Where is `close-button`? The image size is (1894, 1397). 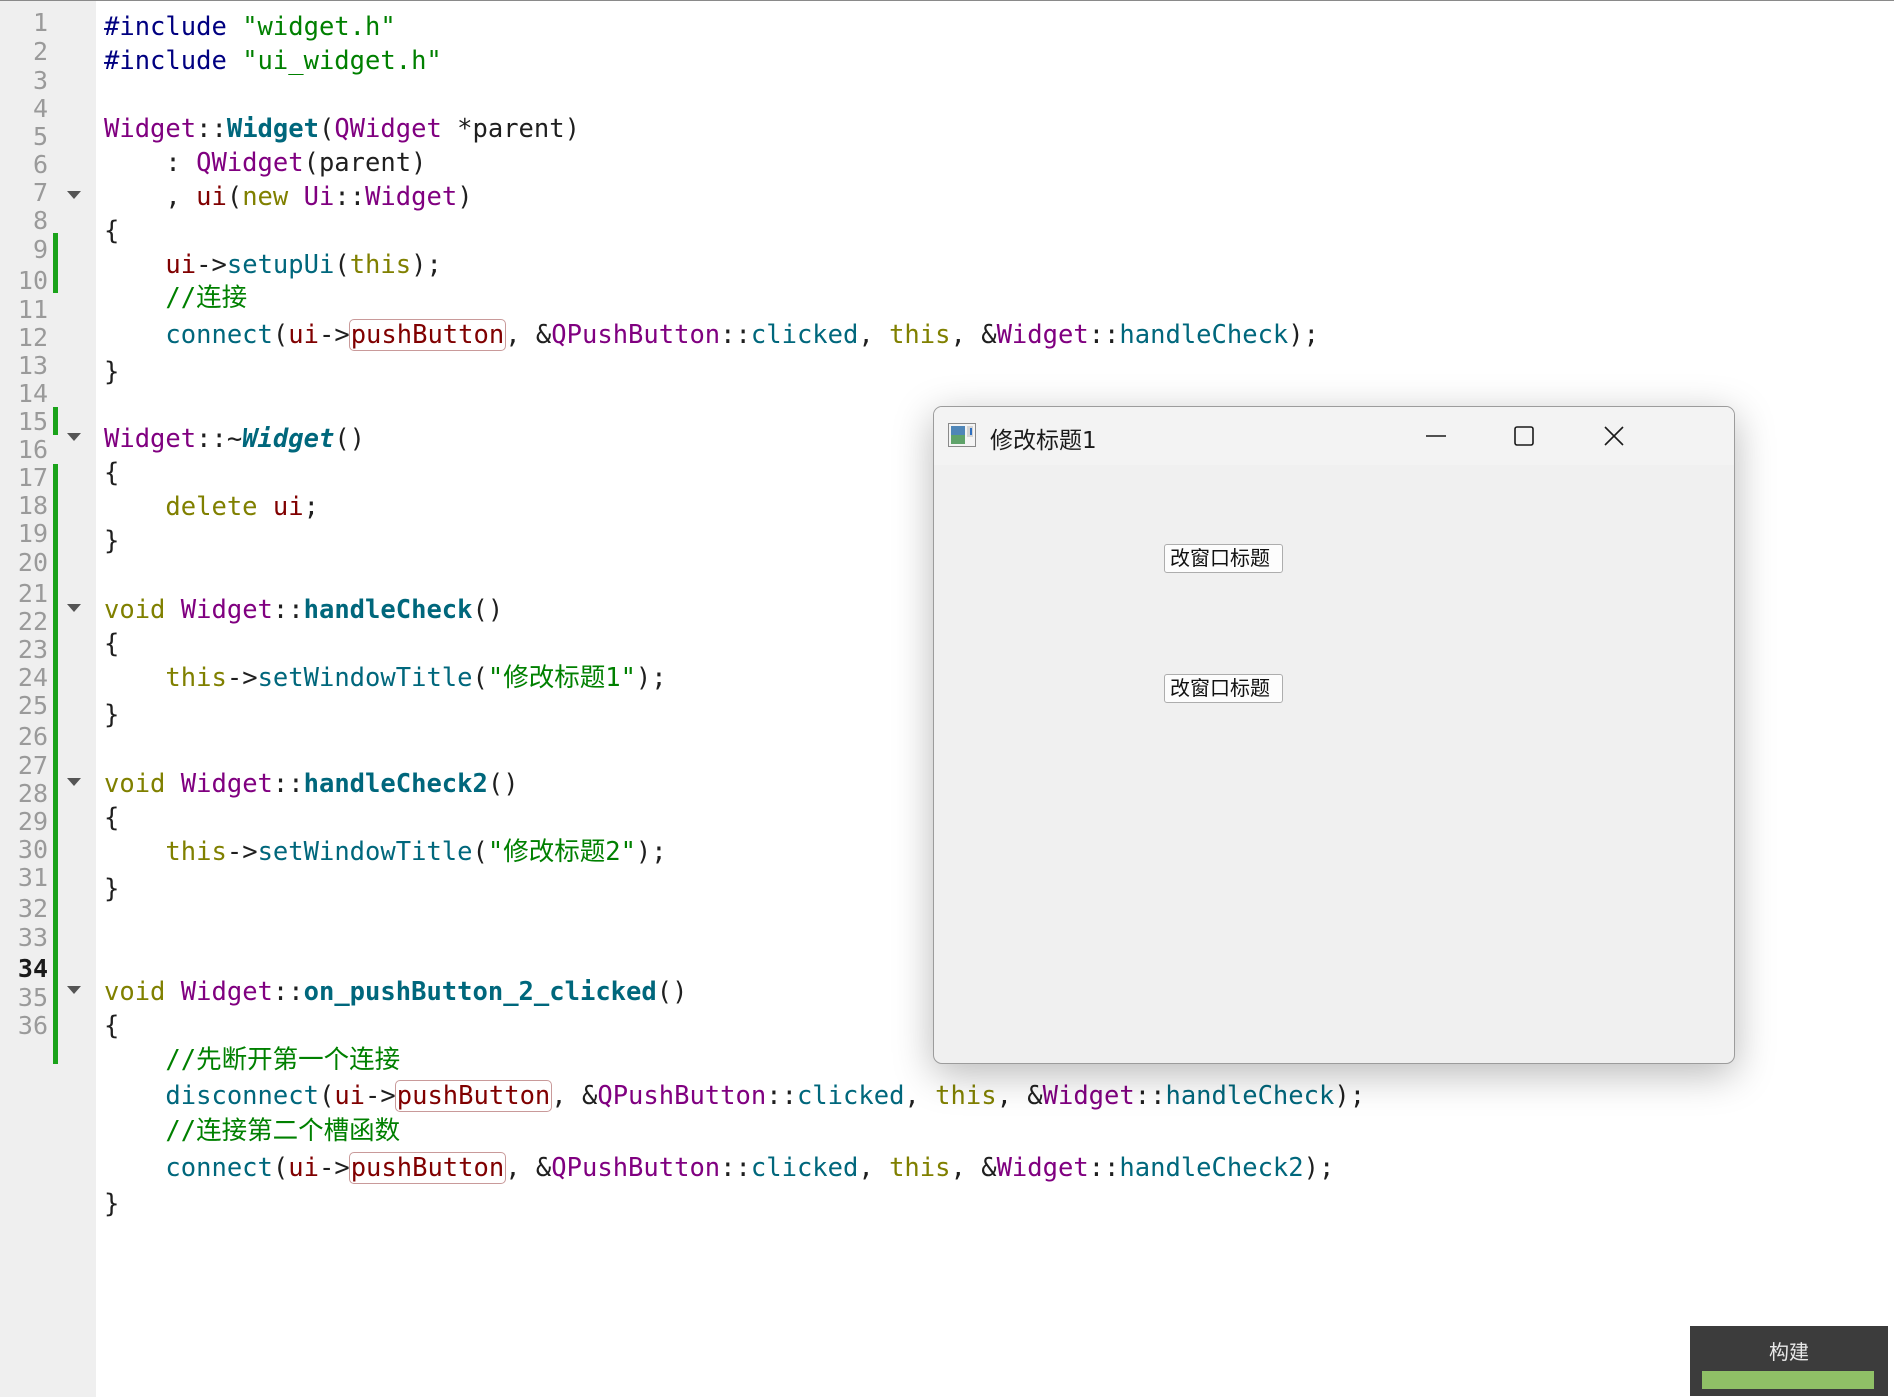 close-button is located at coordinates (1614, 436).